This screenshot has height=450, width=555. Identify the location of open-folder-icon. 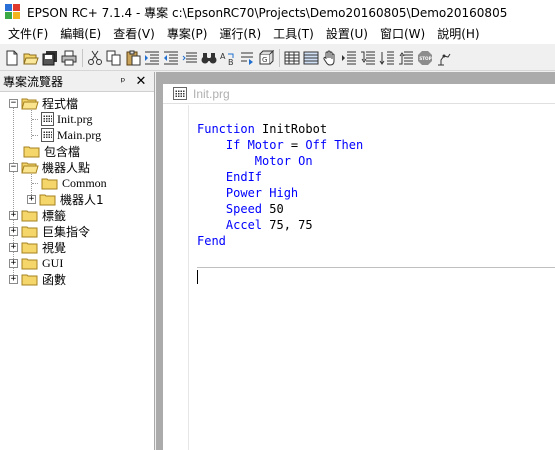
(30, 58).